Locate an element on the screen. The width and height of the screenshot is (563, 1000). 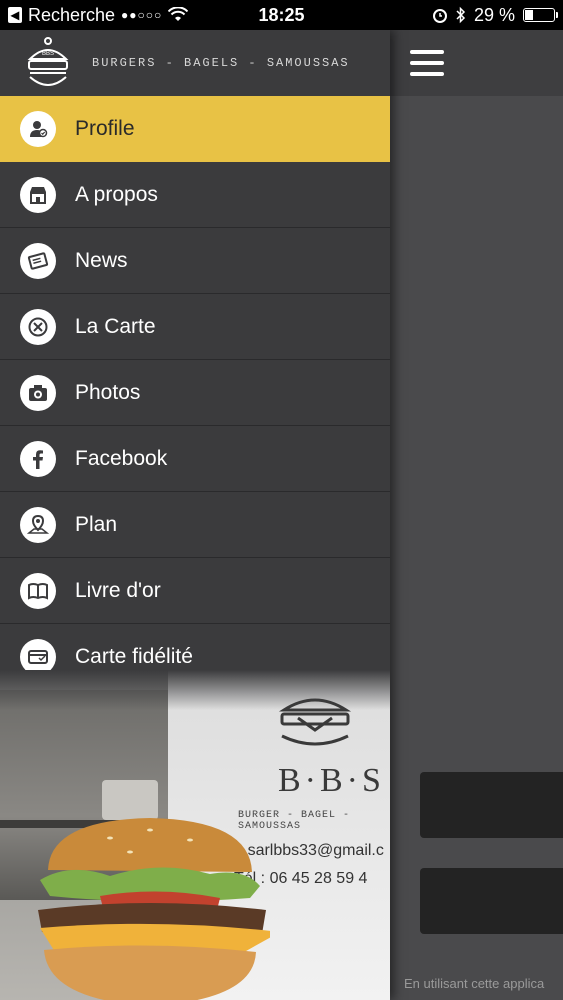
menu-label: Carte fidélité is located at coordinates (134, 656).